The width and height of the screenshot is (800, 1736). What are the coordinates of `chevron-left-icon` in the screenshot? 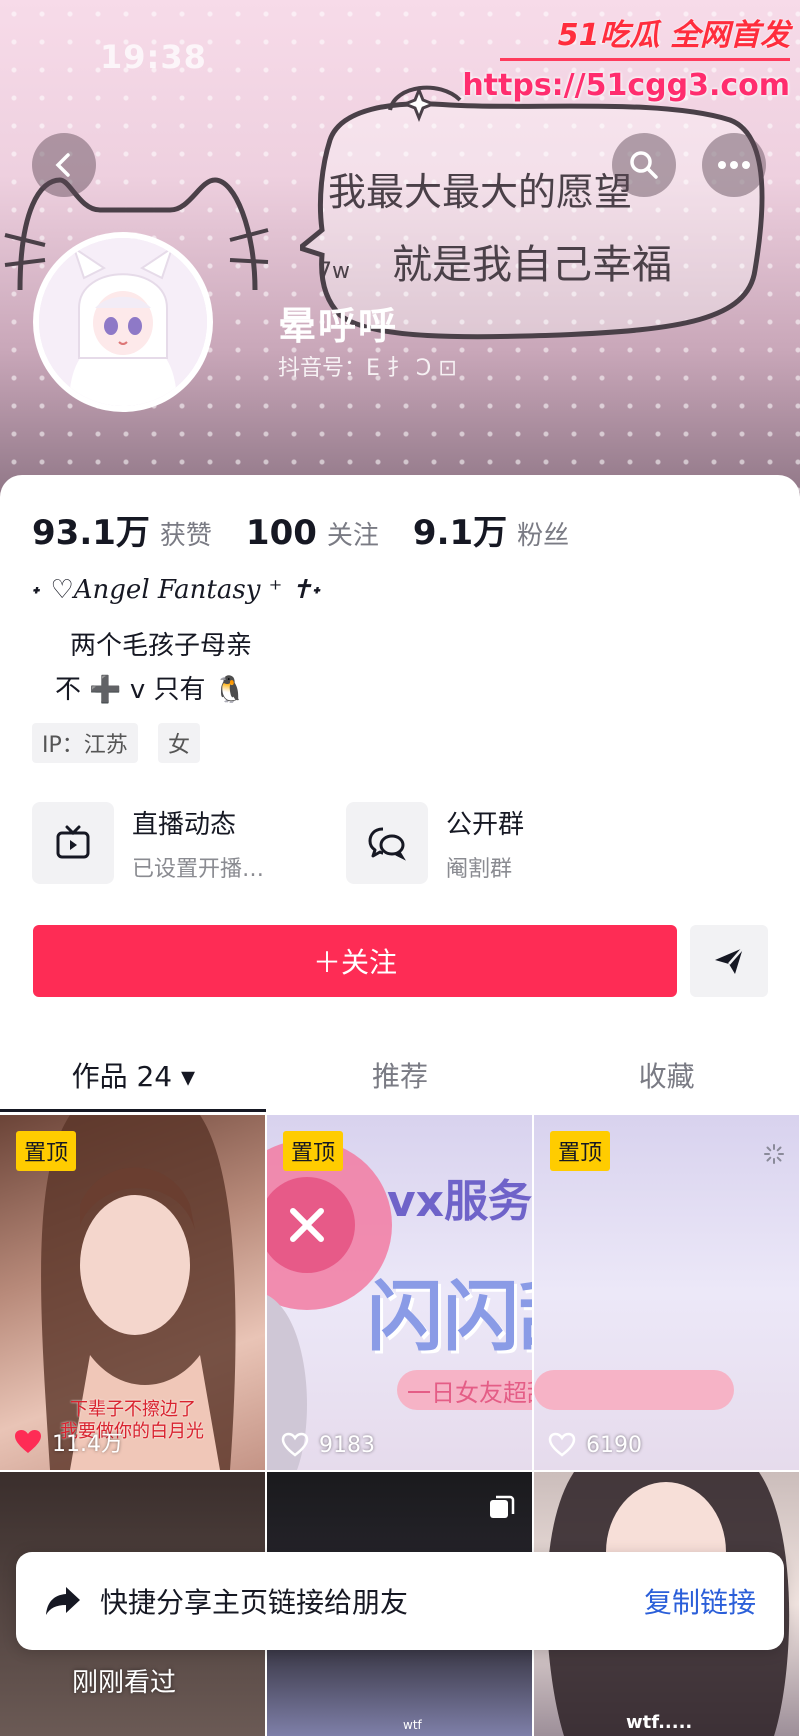 It's located at (62, 165).